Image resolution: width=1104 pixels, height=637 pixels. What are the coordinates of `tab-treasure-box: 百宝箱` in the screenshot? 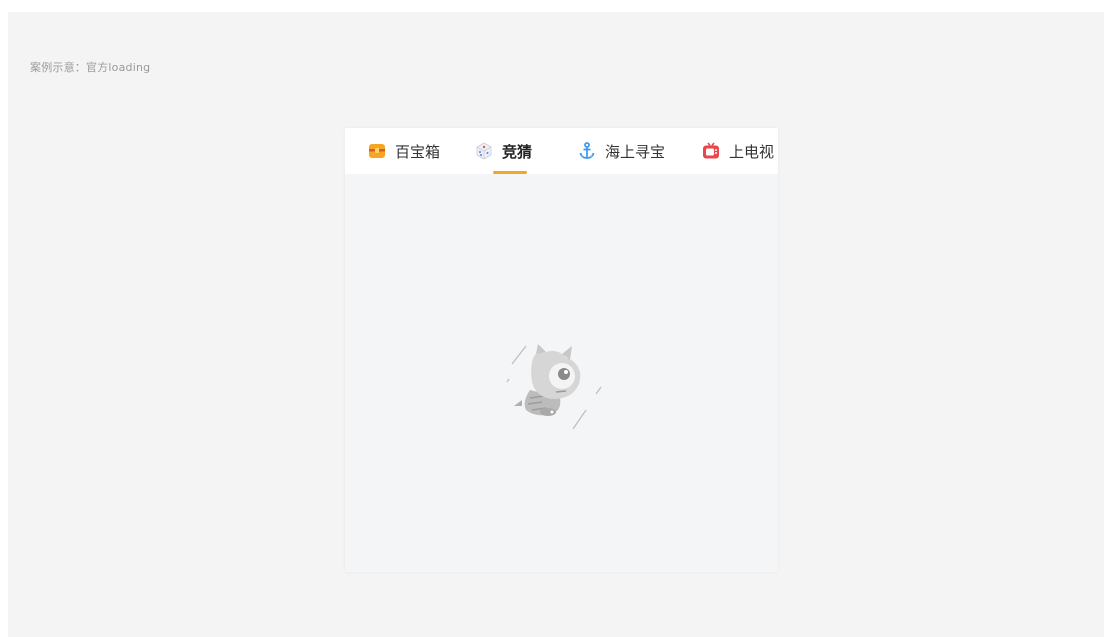 It's located at (403, 151).